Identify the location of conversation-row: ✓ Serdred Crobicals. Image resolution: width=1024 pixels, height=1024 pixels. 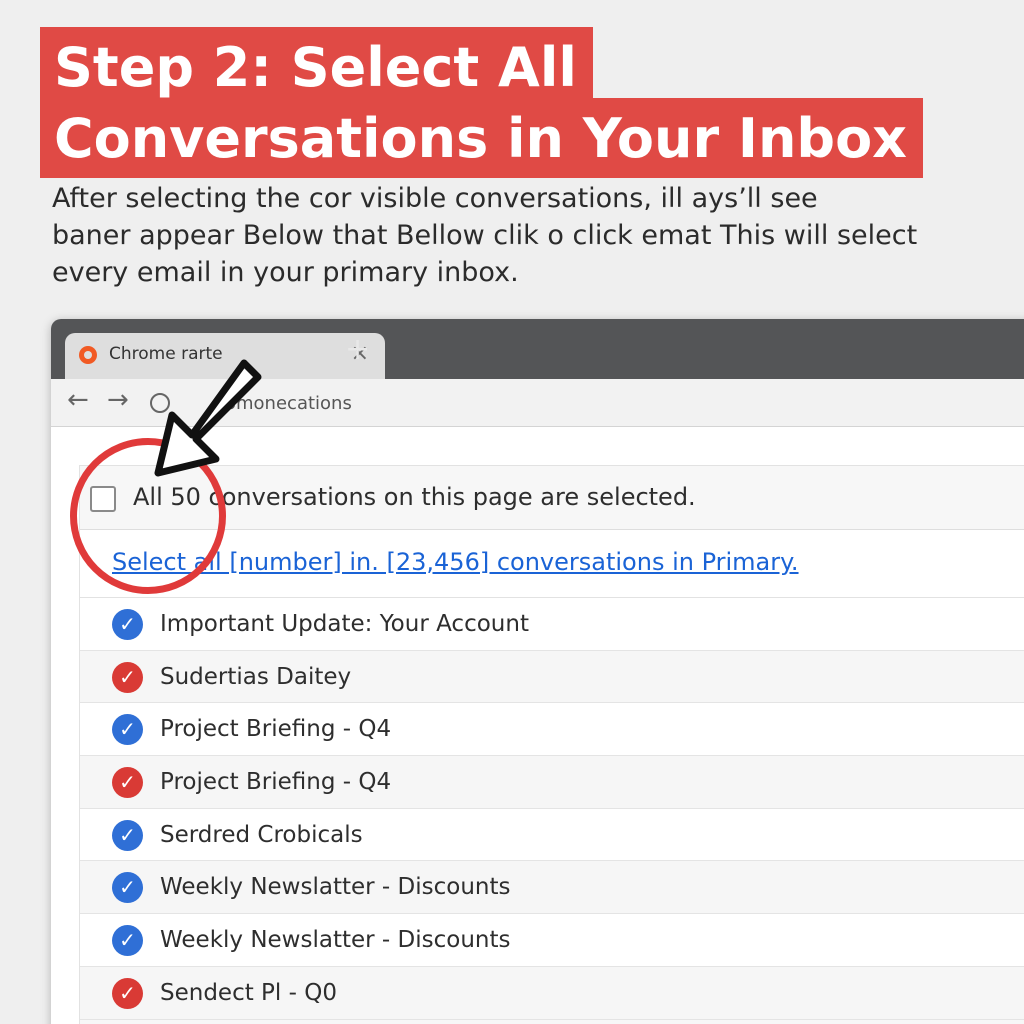
(552, 835).